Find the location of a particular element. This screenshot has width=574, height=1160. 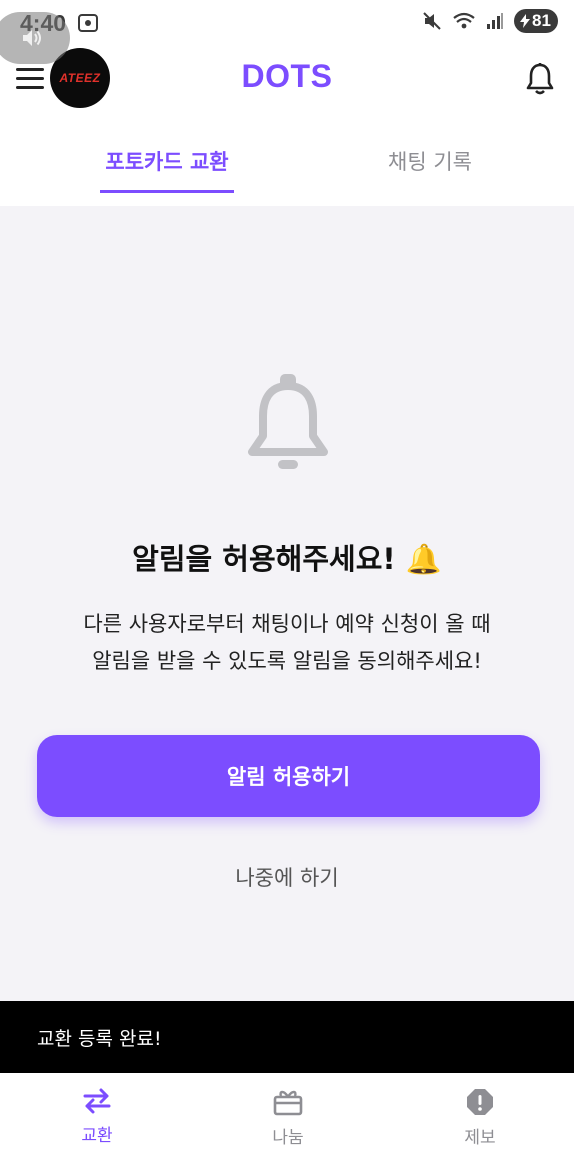

battery-indicator: 81 is located at coordinates (536, 21).